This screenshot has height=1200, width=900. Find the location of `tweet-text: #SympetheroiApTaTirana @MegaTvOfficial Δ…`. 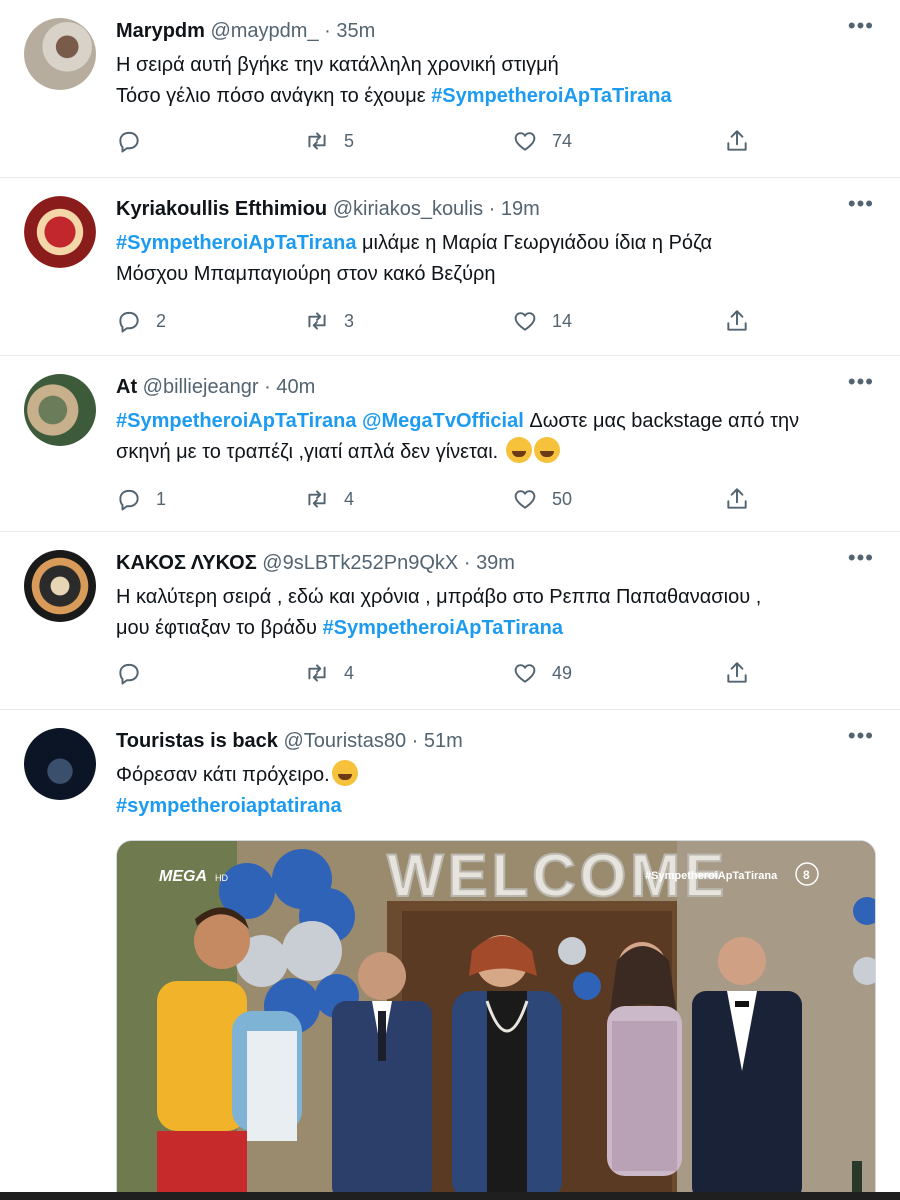

tweet-text: #SympetheroiApTaTirana @MegaTvOfficial Δ… is located at coordinates (496, 437).